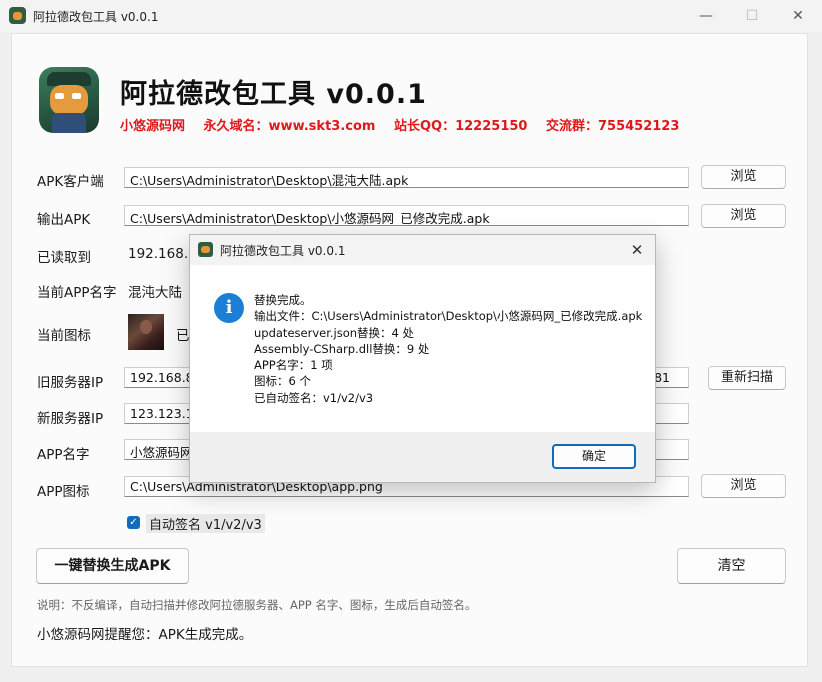  What do you see at coordinates (229, 308) in the screenshot?
I see `info-icon: i` at bounding box center [229, 308].